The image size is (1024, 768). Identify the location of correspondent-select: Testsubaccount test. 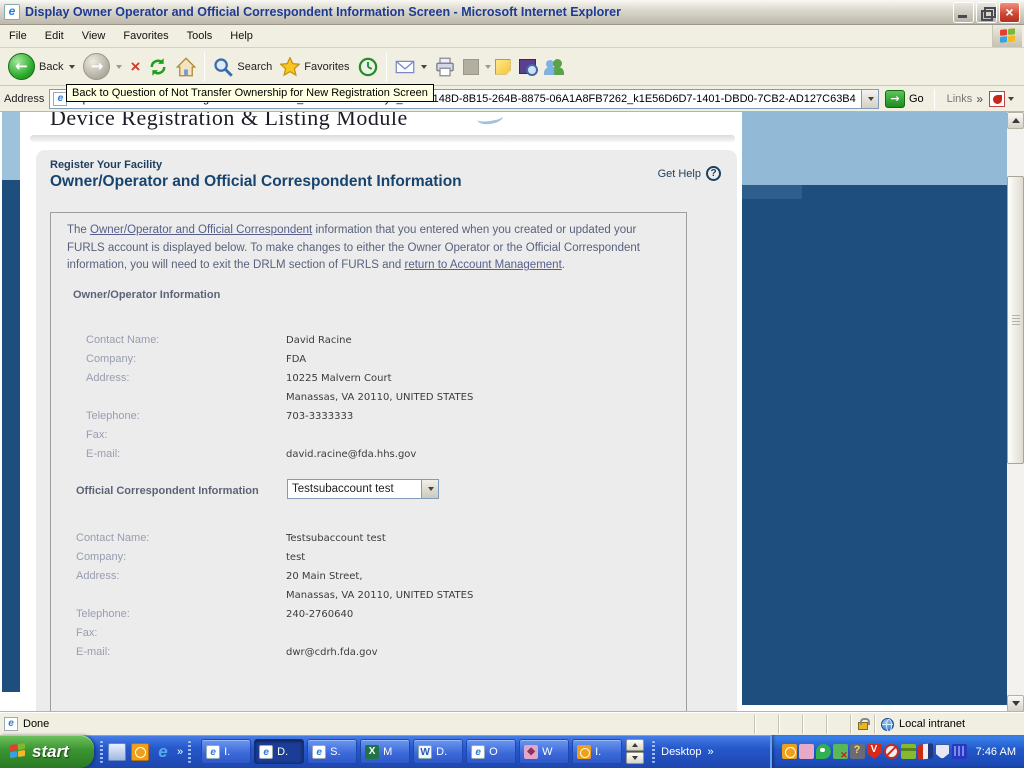
(363, 489).